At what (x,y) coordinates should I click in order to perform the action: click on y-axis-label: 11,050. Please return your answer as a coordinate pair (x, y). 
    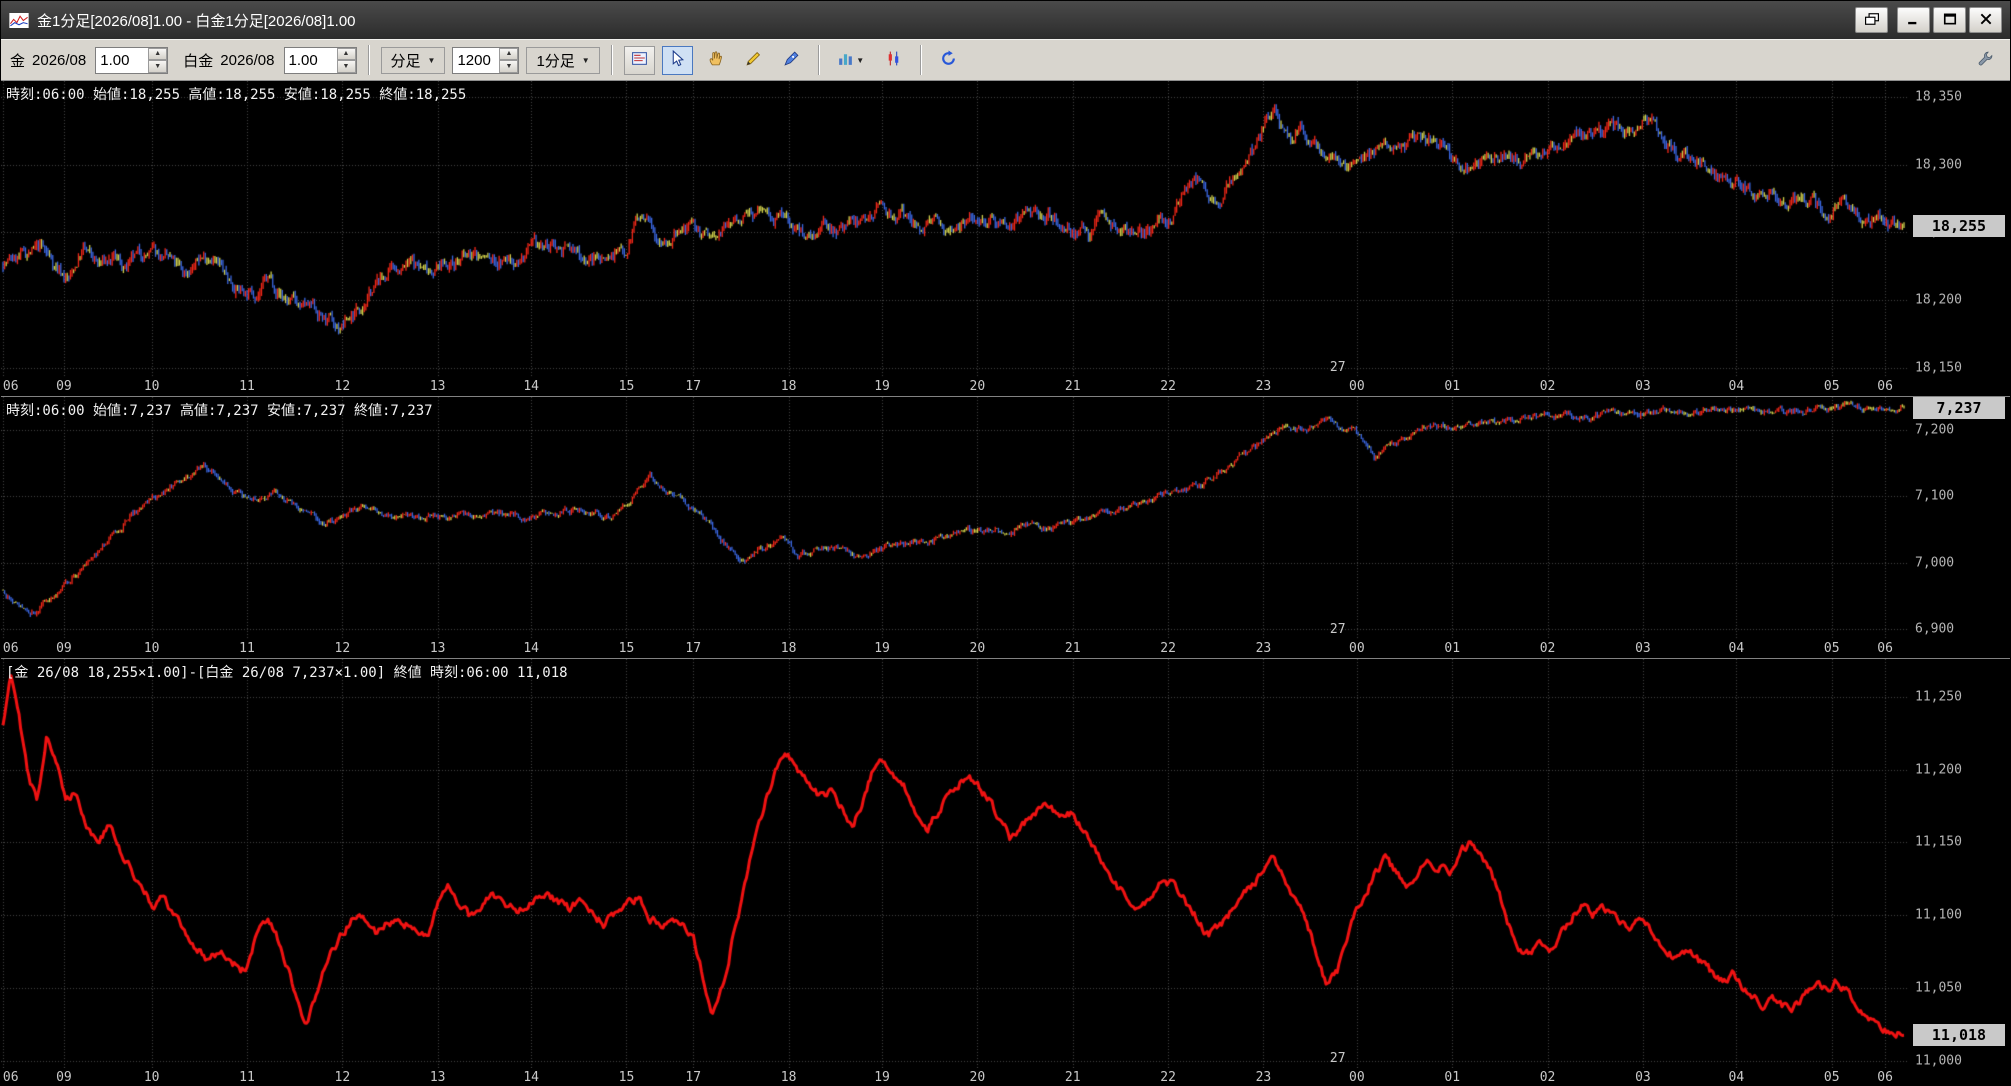
    Looking at the image, I should click on (1938, 988).